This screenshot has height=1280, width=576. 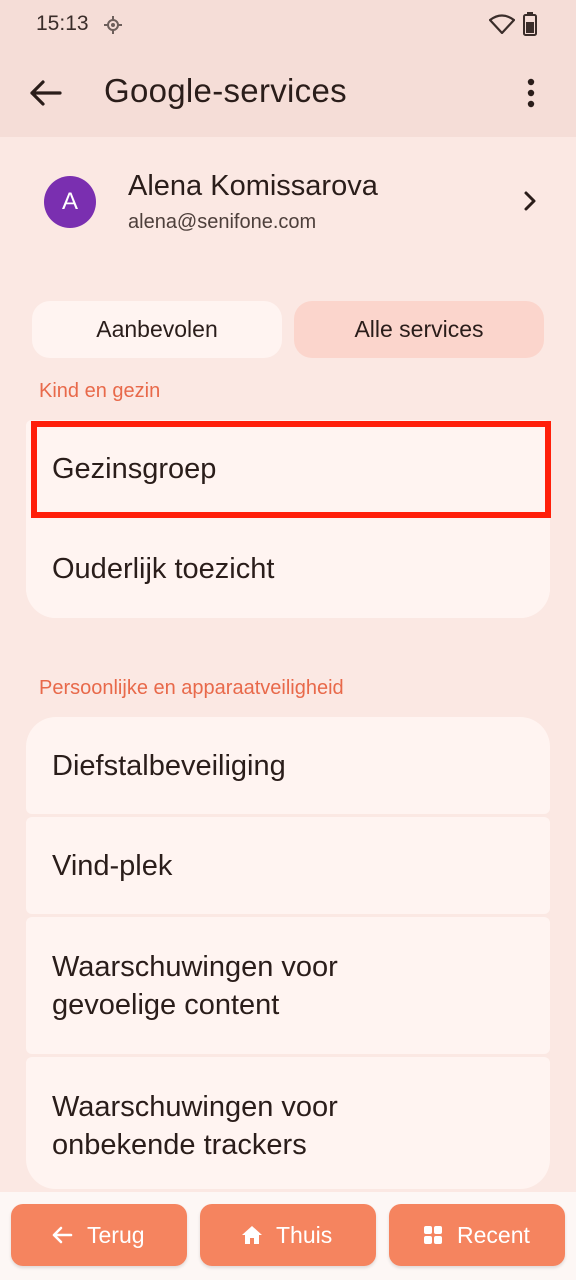 I want to click on list-item-find-hub: Vind-plek, so click(x=288, y=865).